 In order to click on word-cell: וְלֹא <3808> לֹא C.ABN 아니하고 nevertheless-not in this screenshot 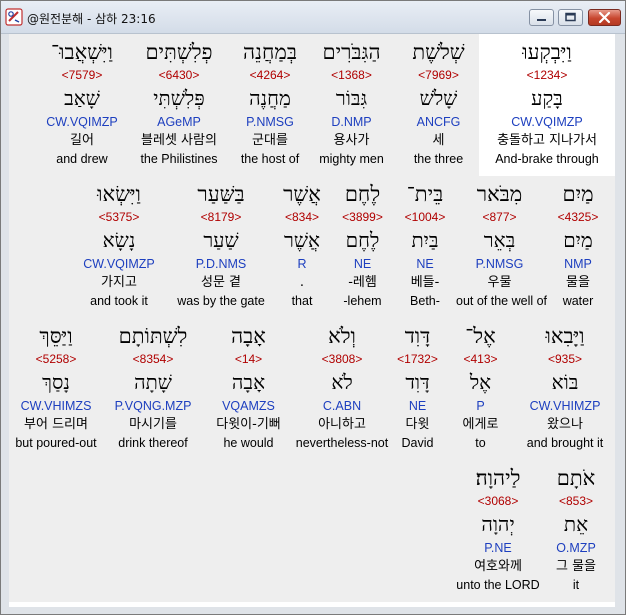, I will do `click(342, 388)`.